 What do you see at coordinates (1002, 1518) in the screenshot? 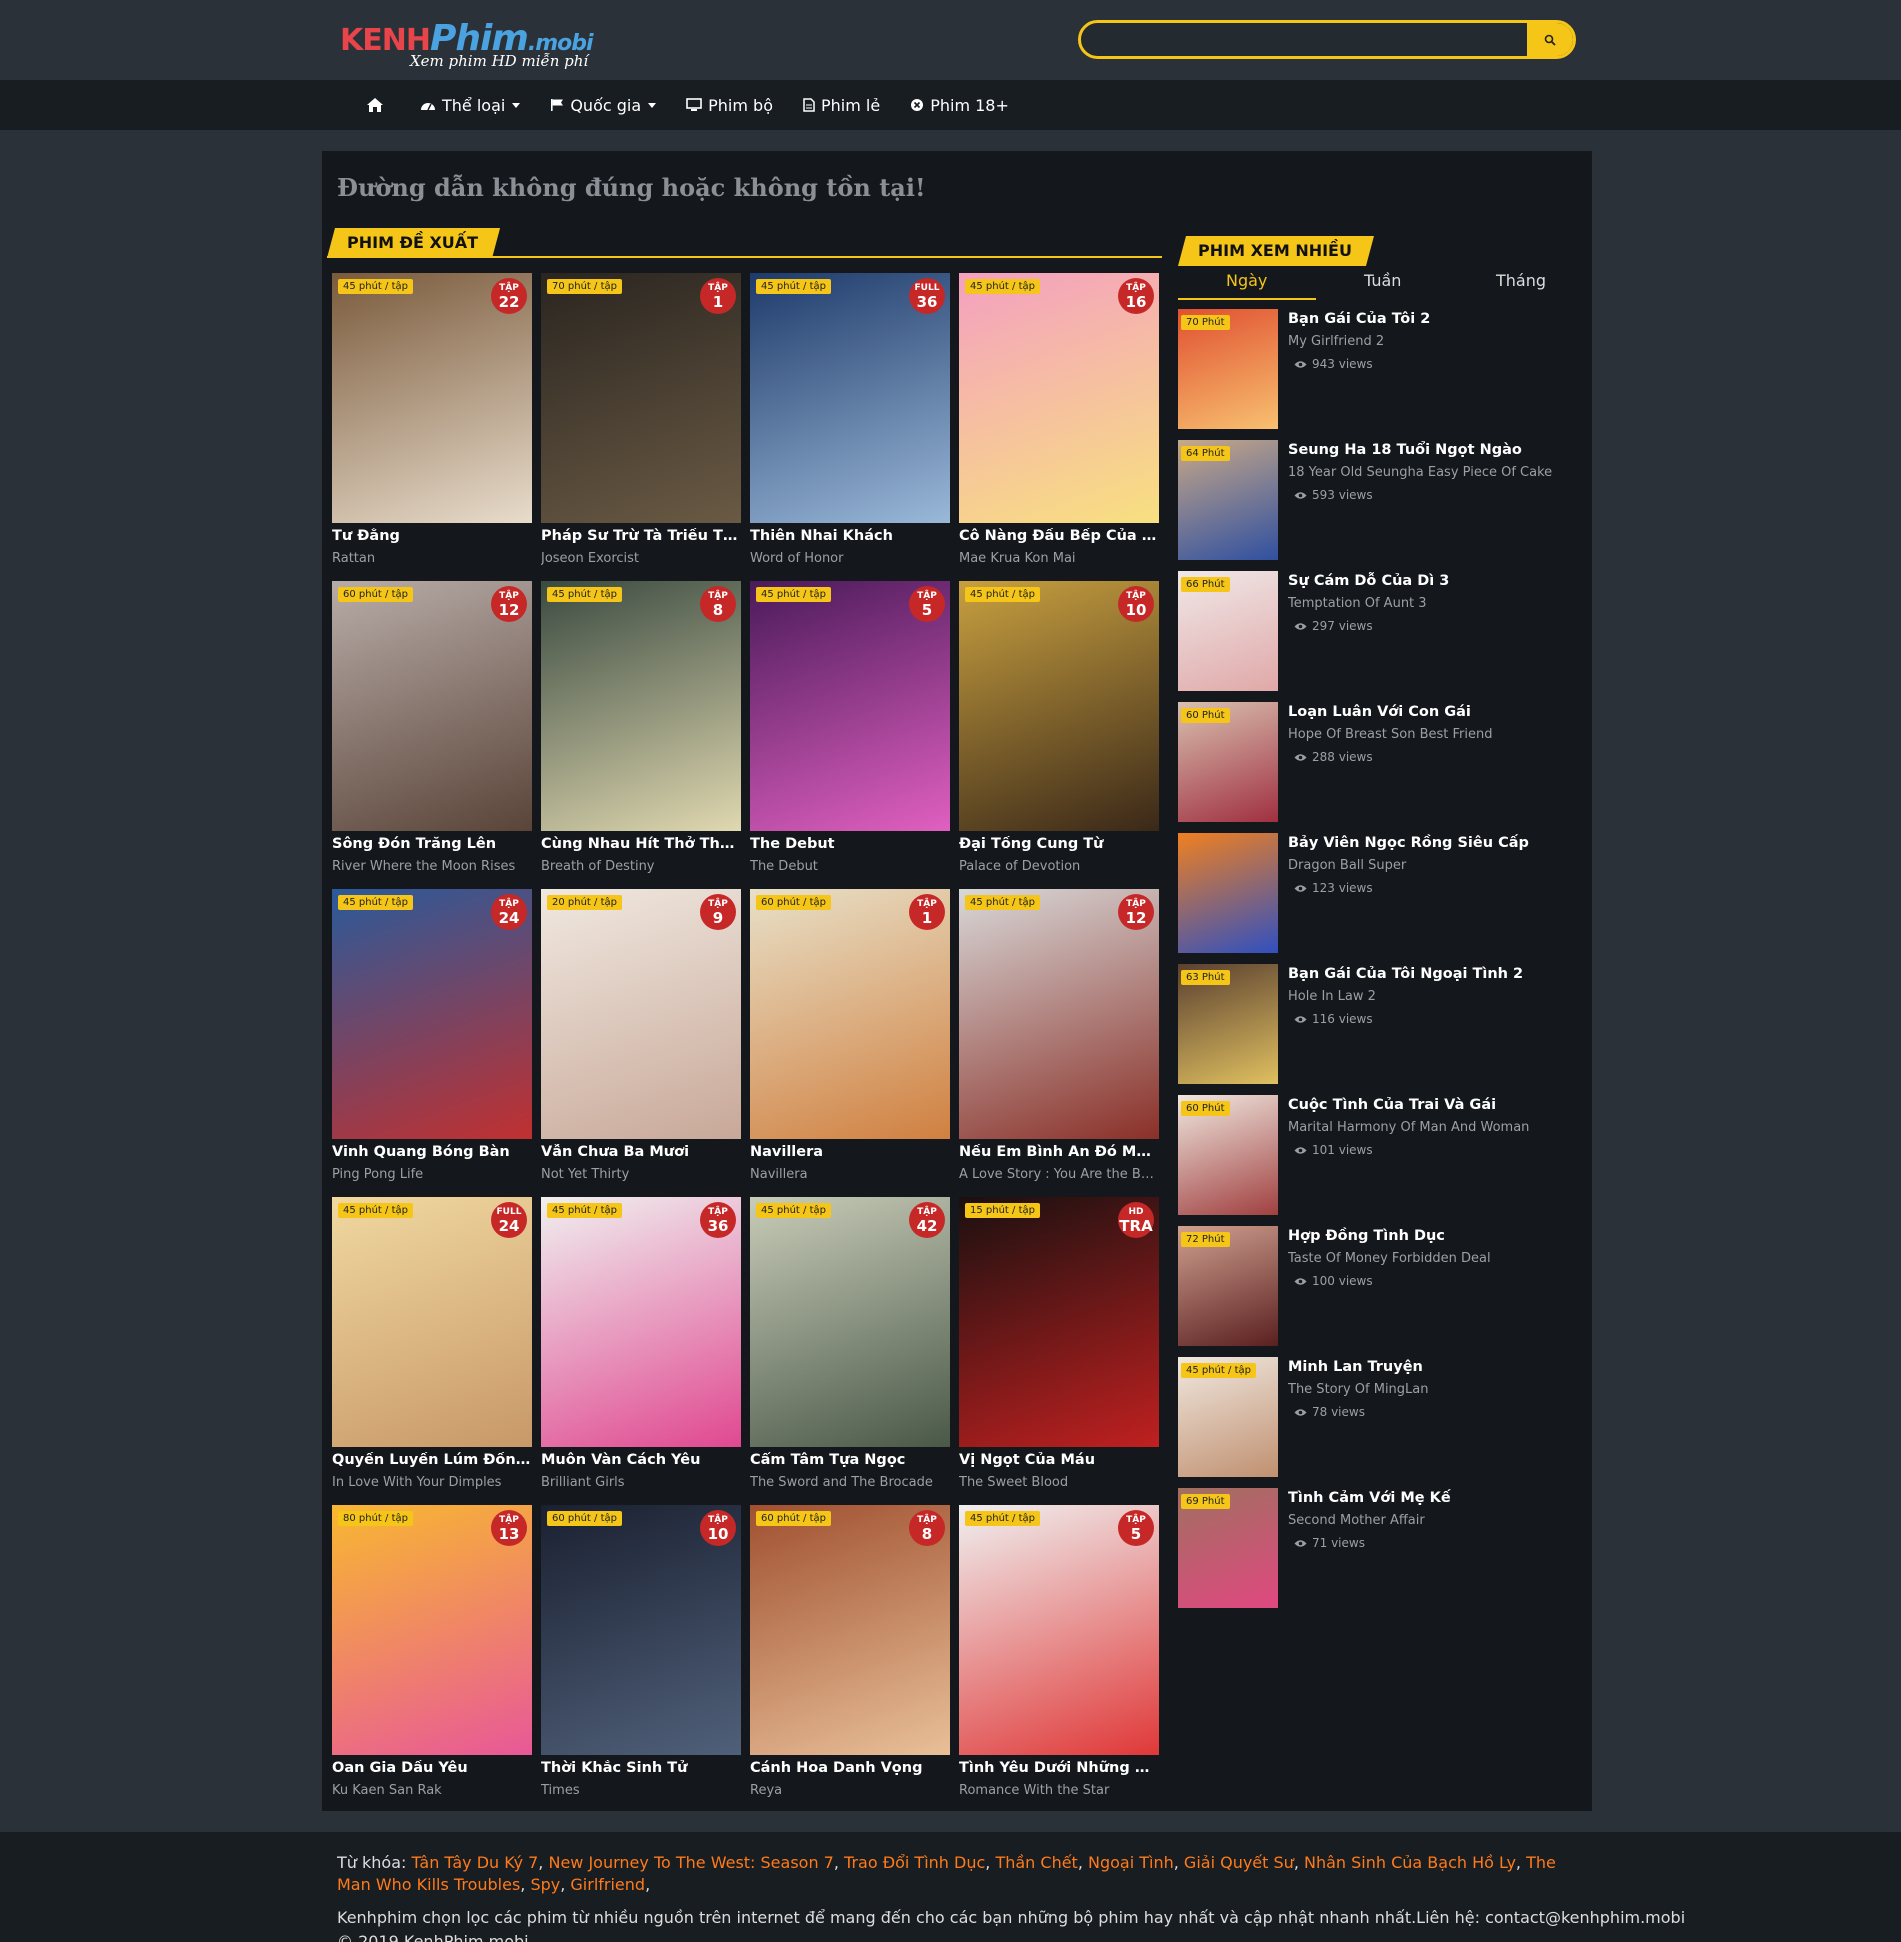
I see `duration-badge: 45 phút / tập` at bounding box center [1002, 1518].